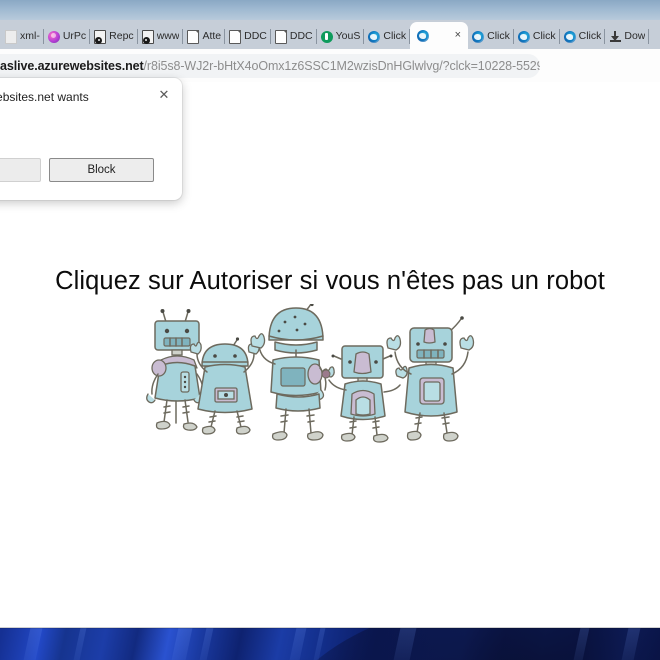 This screenshot has height=660, width=660. Describe the element at coordinates (30, 36) in the screenshot. I see `tab-label: xml-` at that location.